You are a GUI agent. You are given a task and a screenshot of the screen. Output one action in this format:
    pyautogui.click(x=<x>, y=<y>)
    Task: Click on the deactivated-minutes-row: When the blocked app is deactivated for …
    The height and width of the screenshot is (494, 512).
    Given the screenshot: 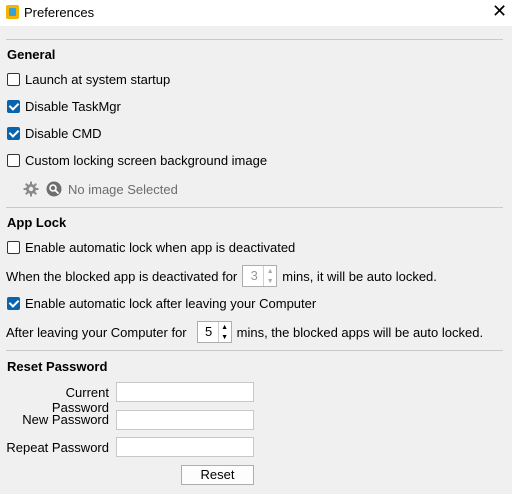 What is the action you would take?
    pyautogui.click(x=221, y=276)
    